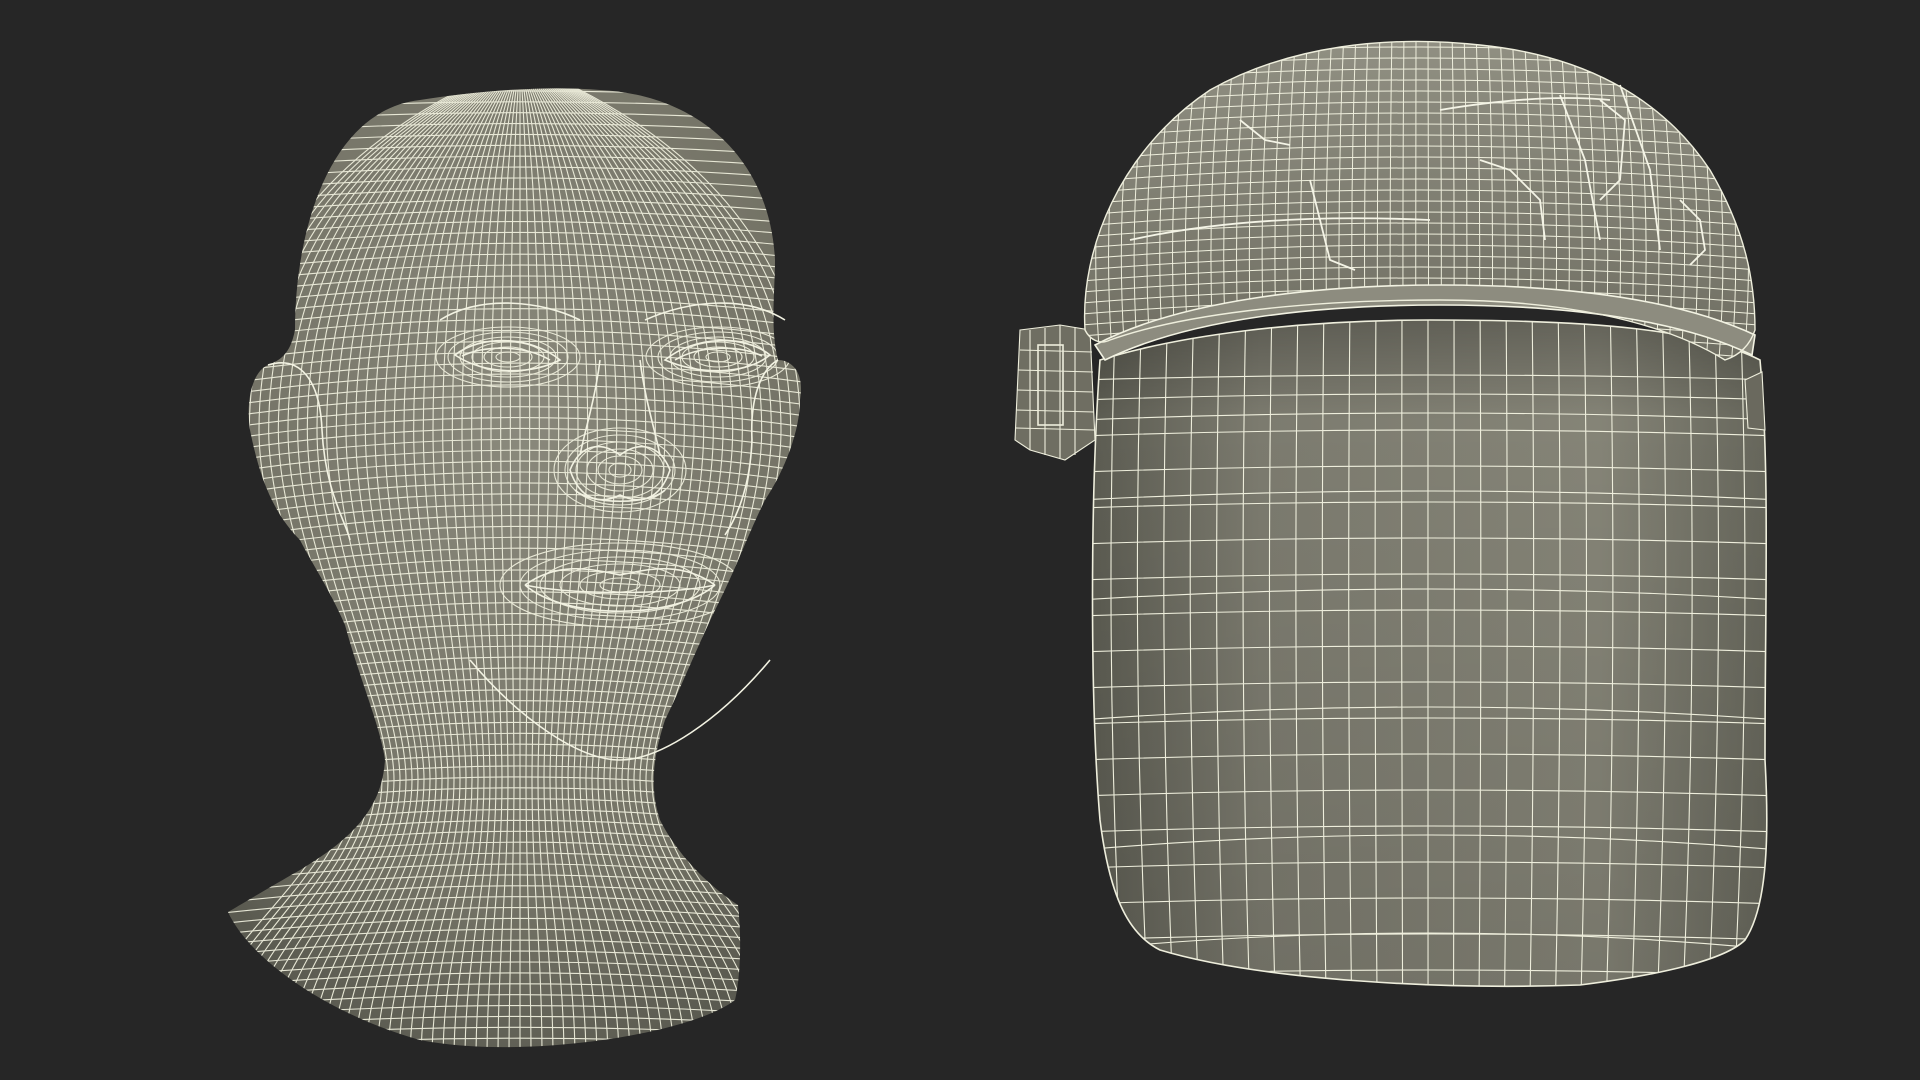  What do you see at coordinates (1441, 197) in the screenshot?
I see `headgear` at bounding box center [1441, 197].